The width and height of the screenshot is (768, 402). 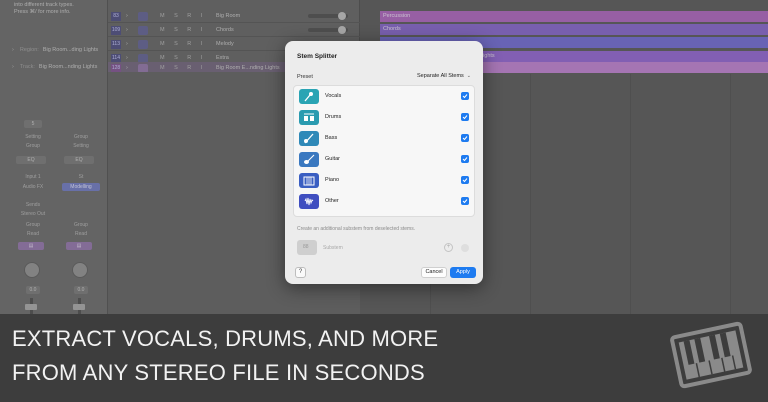 I want to click on vocals-checkbox, so click(x=465, y=96).